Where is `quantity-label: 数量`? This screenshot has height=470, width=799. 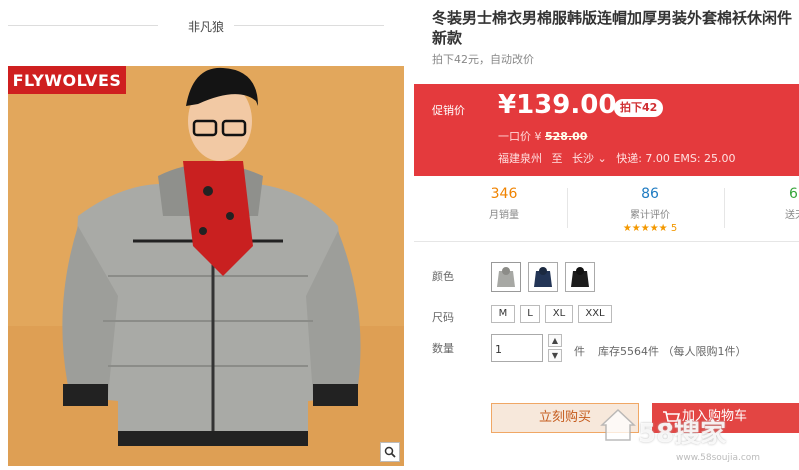
quantity-label: 数量 is located at coordinates (443, 348).